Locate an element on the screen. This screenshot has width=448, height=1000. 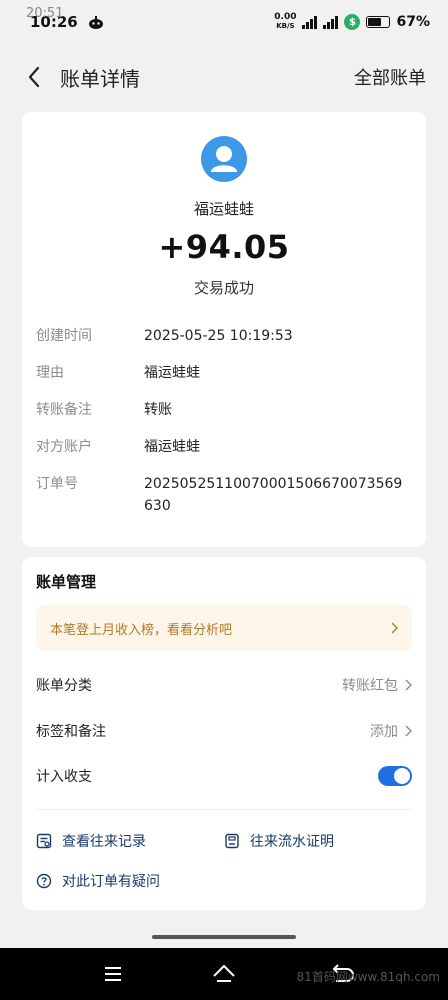
category-value-text: 转账红包 is located at coordinates (370, 686).